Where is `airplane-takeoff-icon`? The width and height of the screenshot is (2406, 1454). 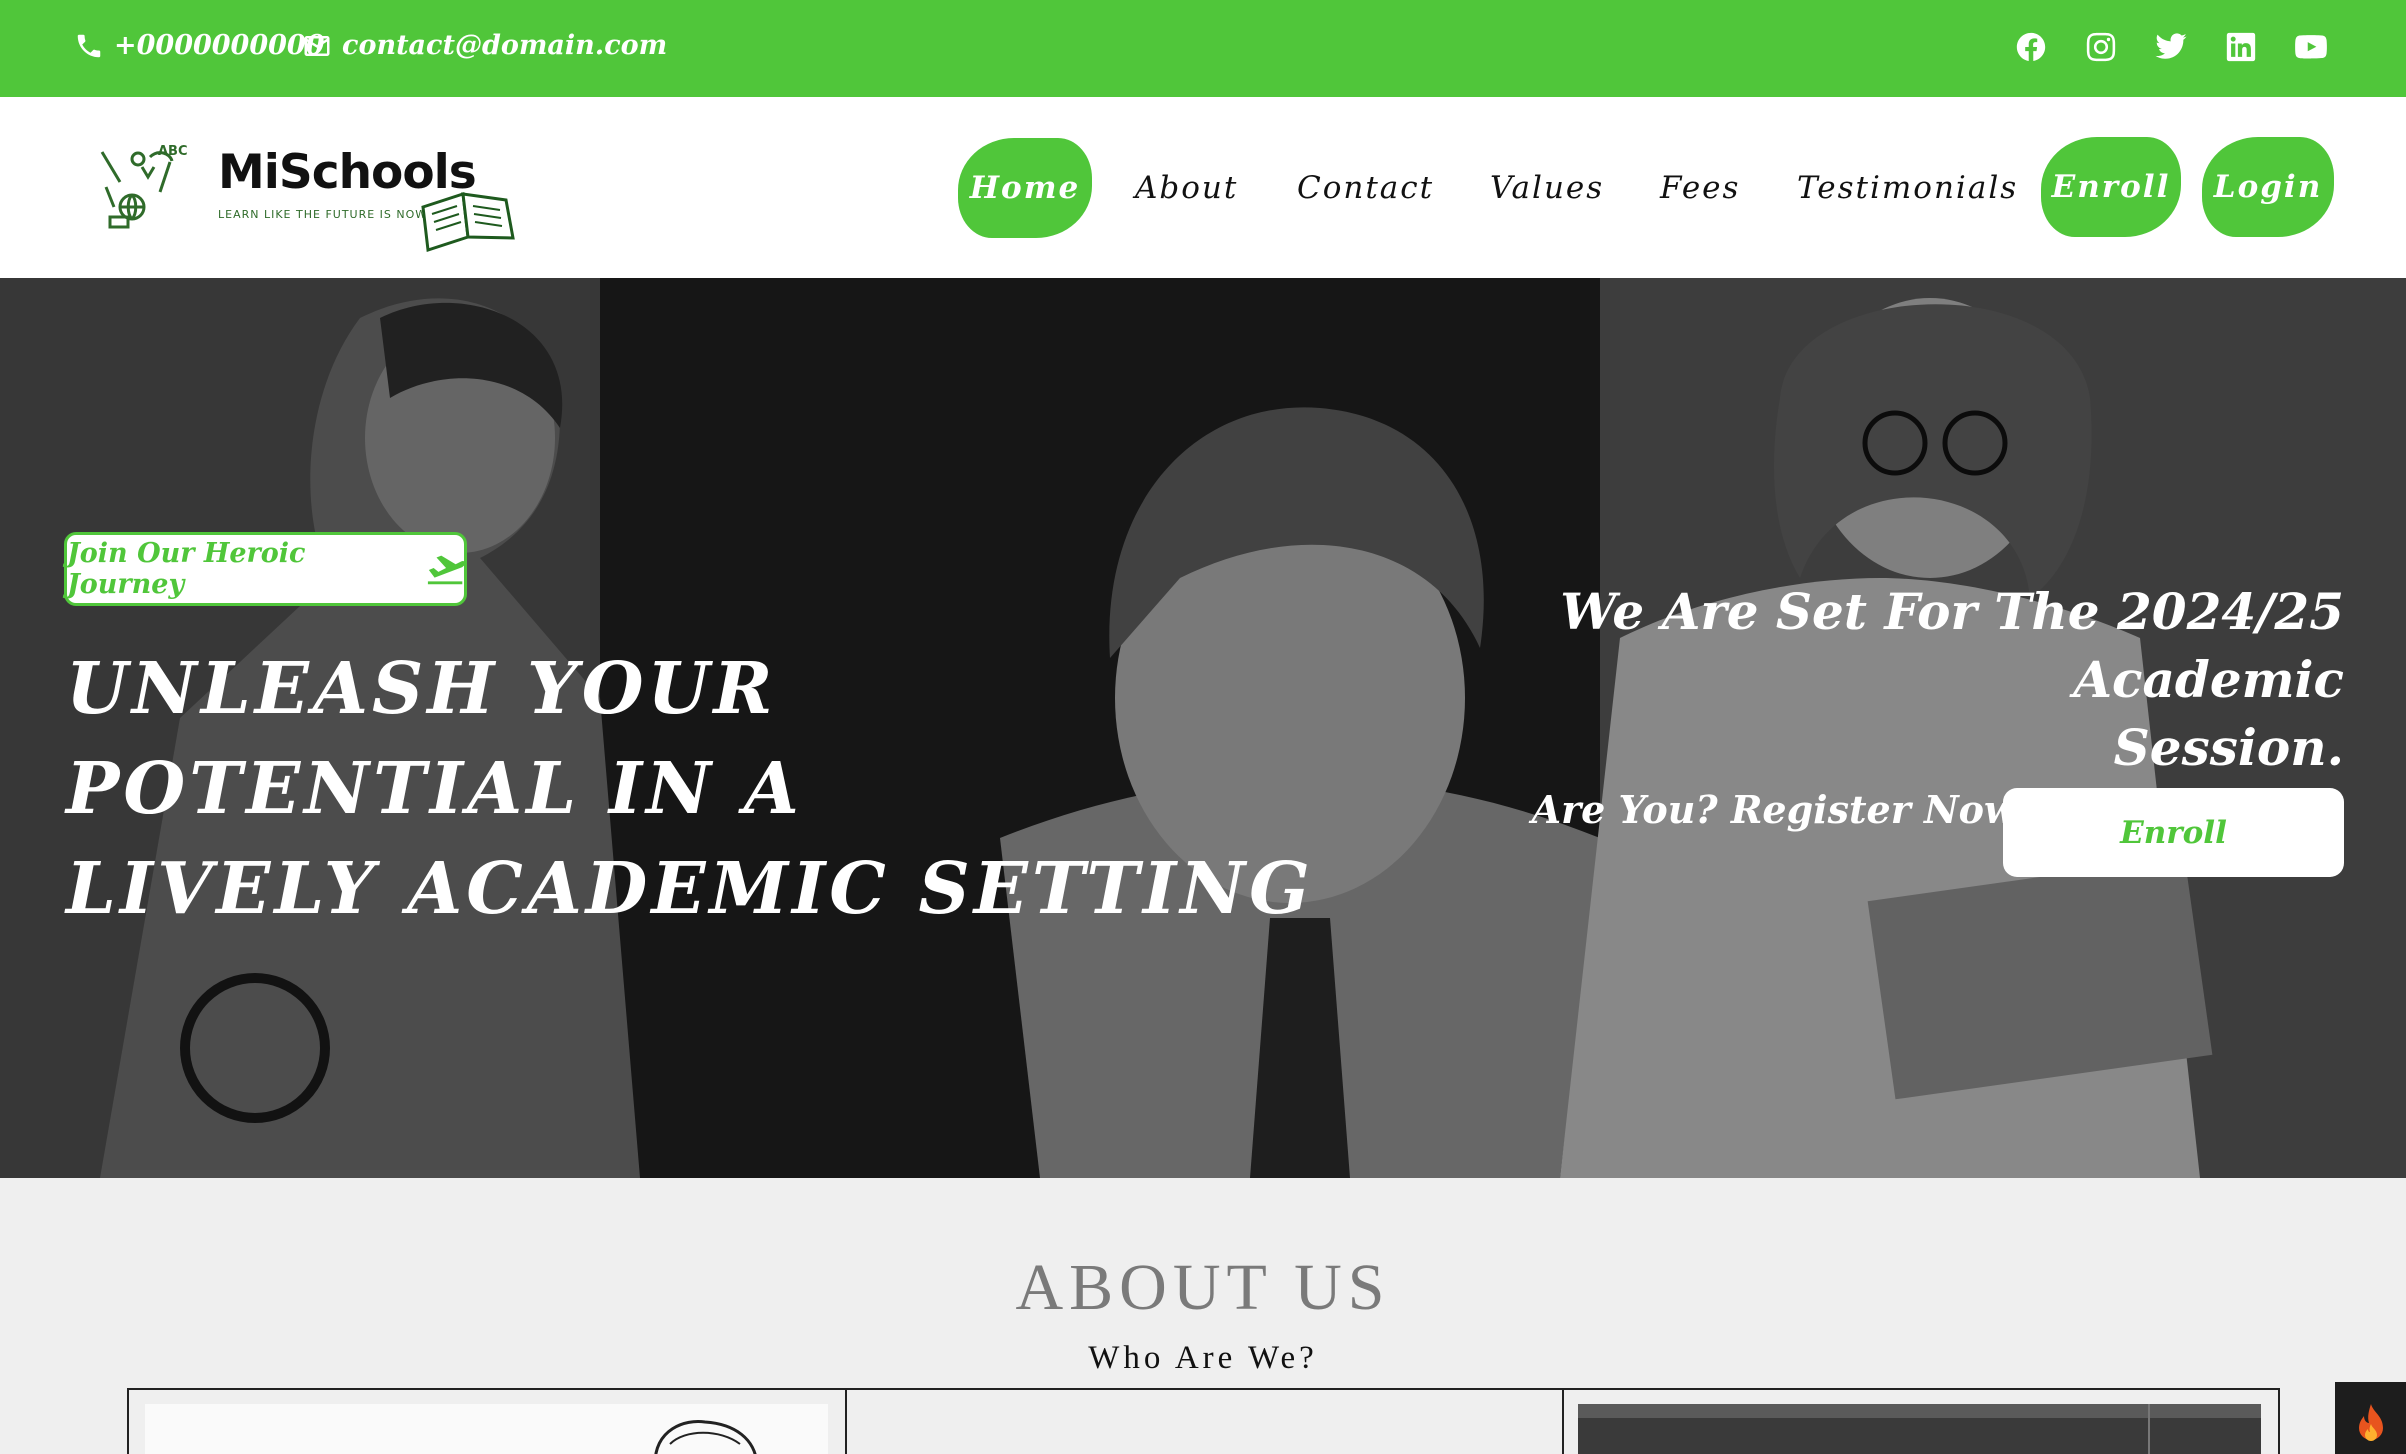 airplane-takeoff-icon is located at coordinates (445, 570).